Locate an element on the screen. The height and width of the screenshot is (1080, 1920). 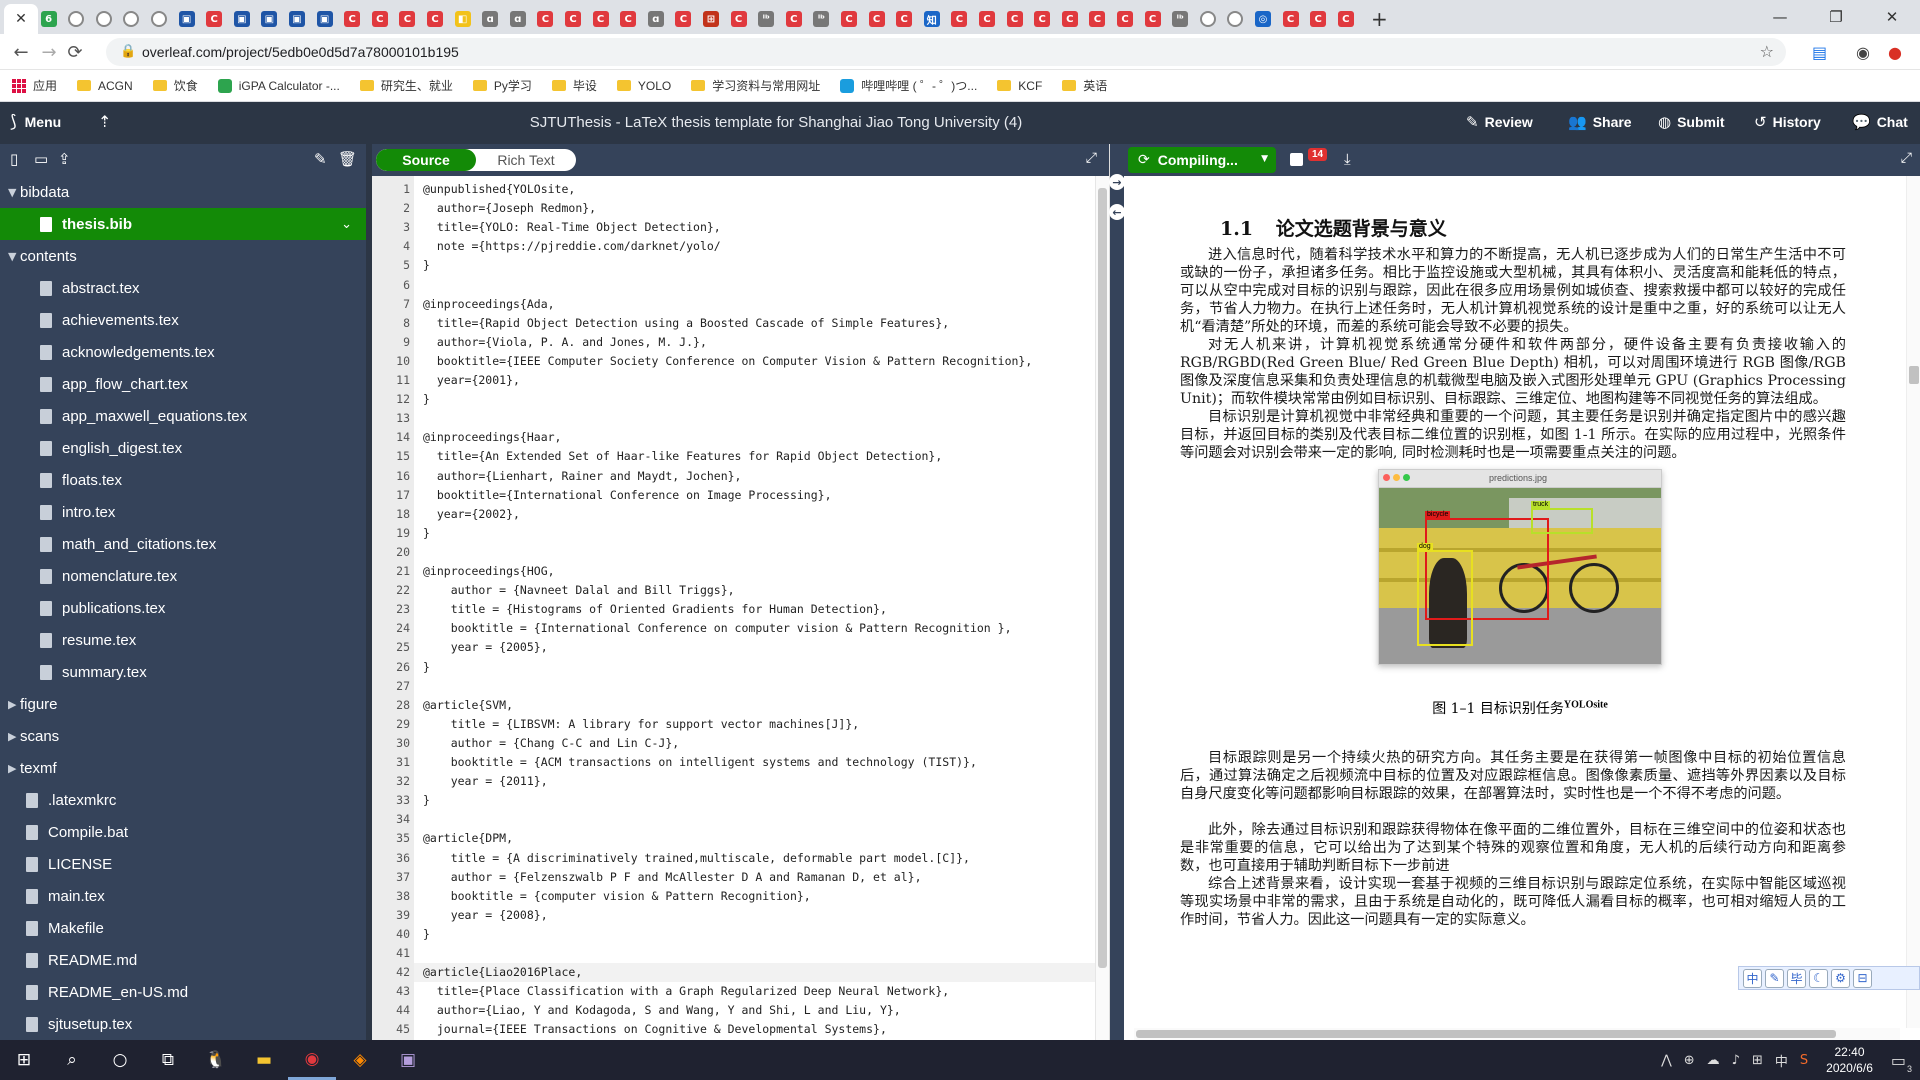
tree-file: thesis.bib ⌄ is located at coordinates (183, 224).